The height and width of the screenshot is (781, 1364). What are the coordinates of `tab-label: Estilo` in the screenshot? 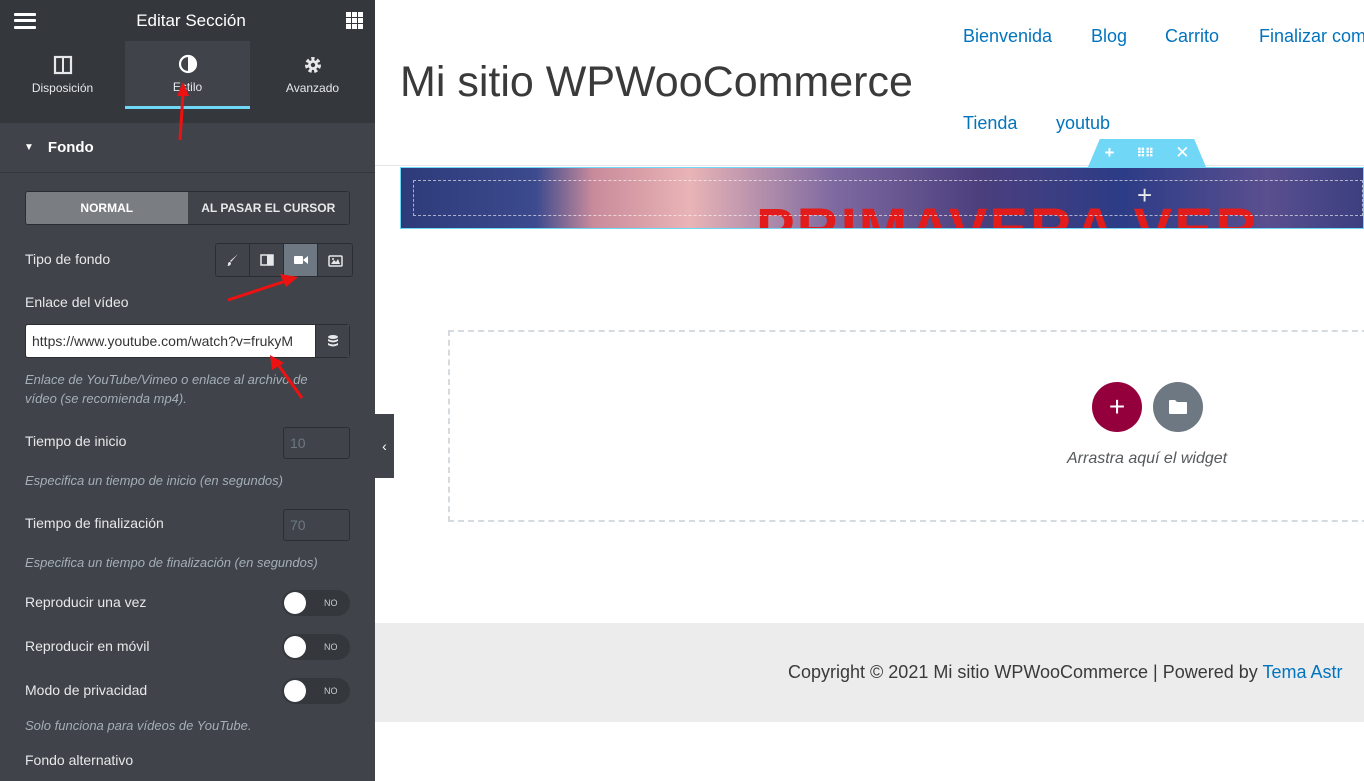 It's located at (187, 86).